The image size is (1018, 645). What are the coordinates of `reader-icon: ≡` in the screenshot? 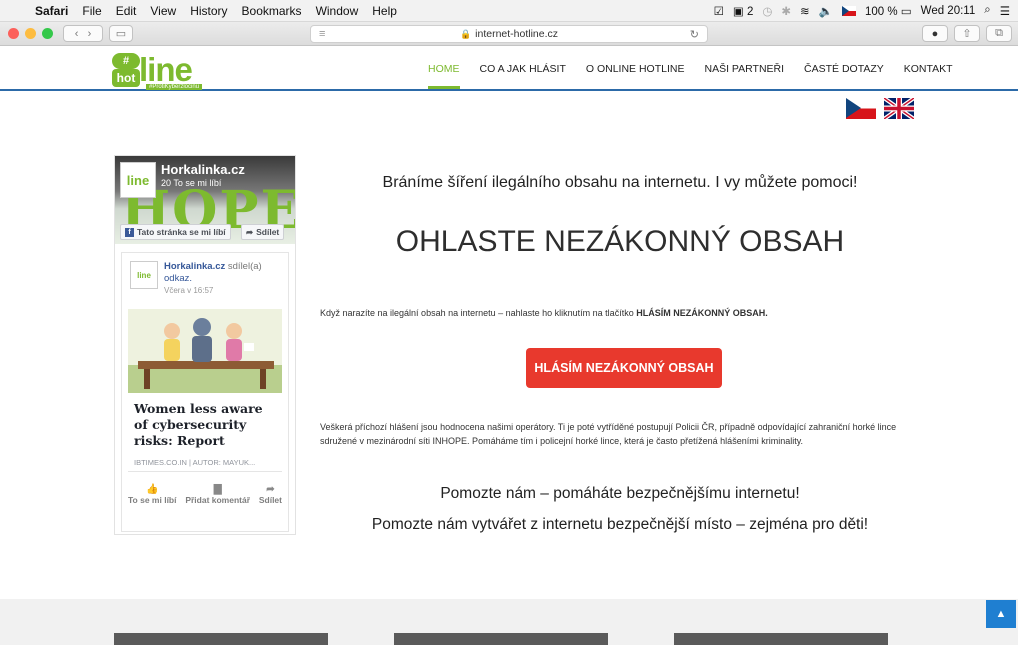 It's located at (322, 34).